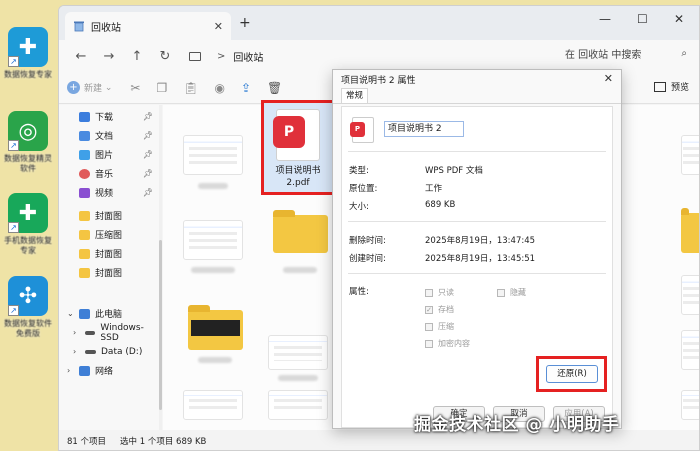 This screenshot has height=451, width=700. Describe the element at coordinates (363, 189) in the screenshot. I see `prop-label: 原位置:` at that location.